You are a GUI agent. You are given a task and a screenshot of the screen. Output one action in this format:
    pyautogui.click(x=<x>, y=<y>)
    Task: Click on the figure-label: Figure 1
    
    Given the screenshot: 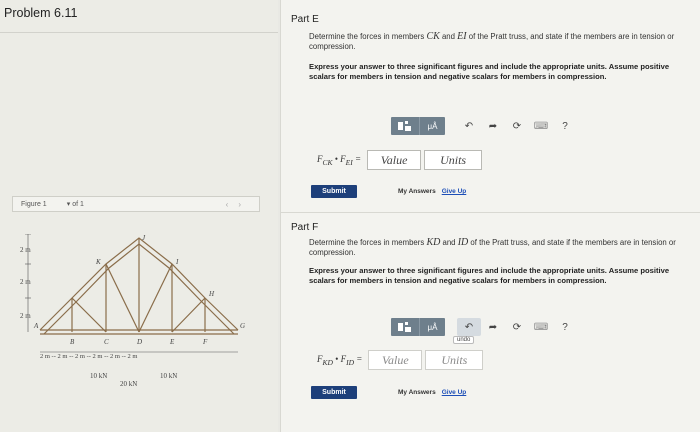 What is the action you would take?
    pyautogui.click(x=34, y=204)
    